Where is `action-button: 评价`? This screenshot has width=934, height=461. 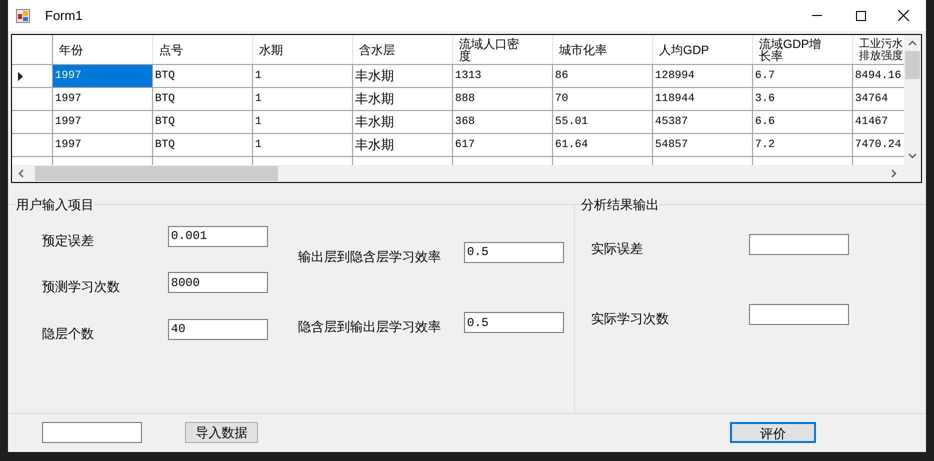
action-button: 评价 is located at coordinates (773, 433).